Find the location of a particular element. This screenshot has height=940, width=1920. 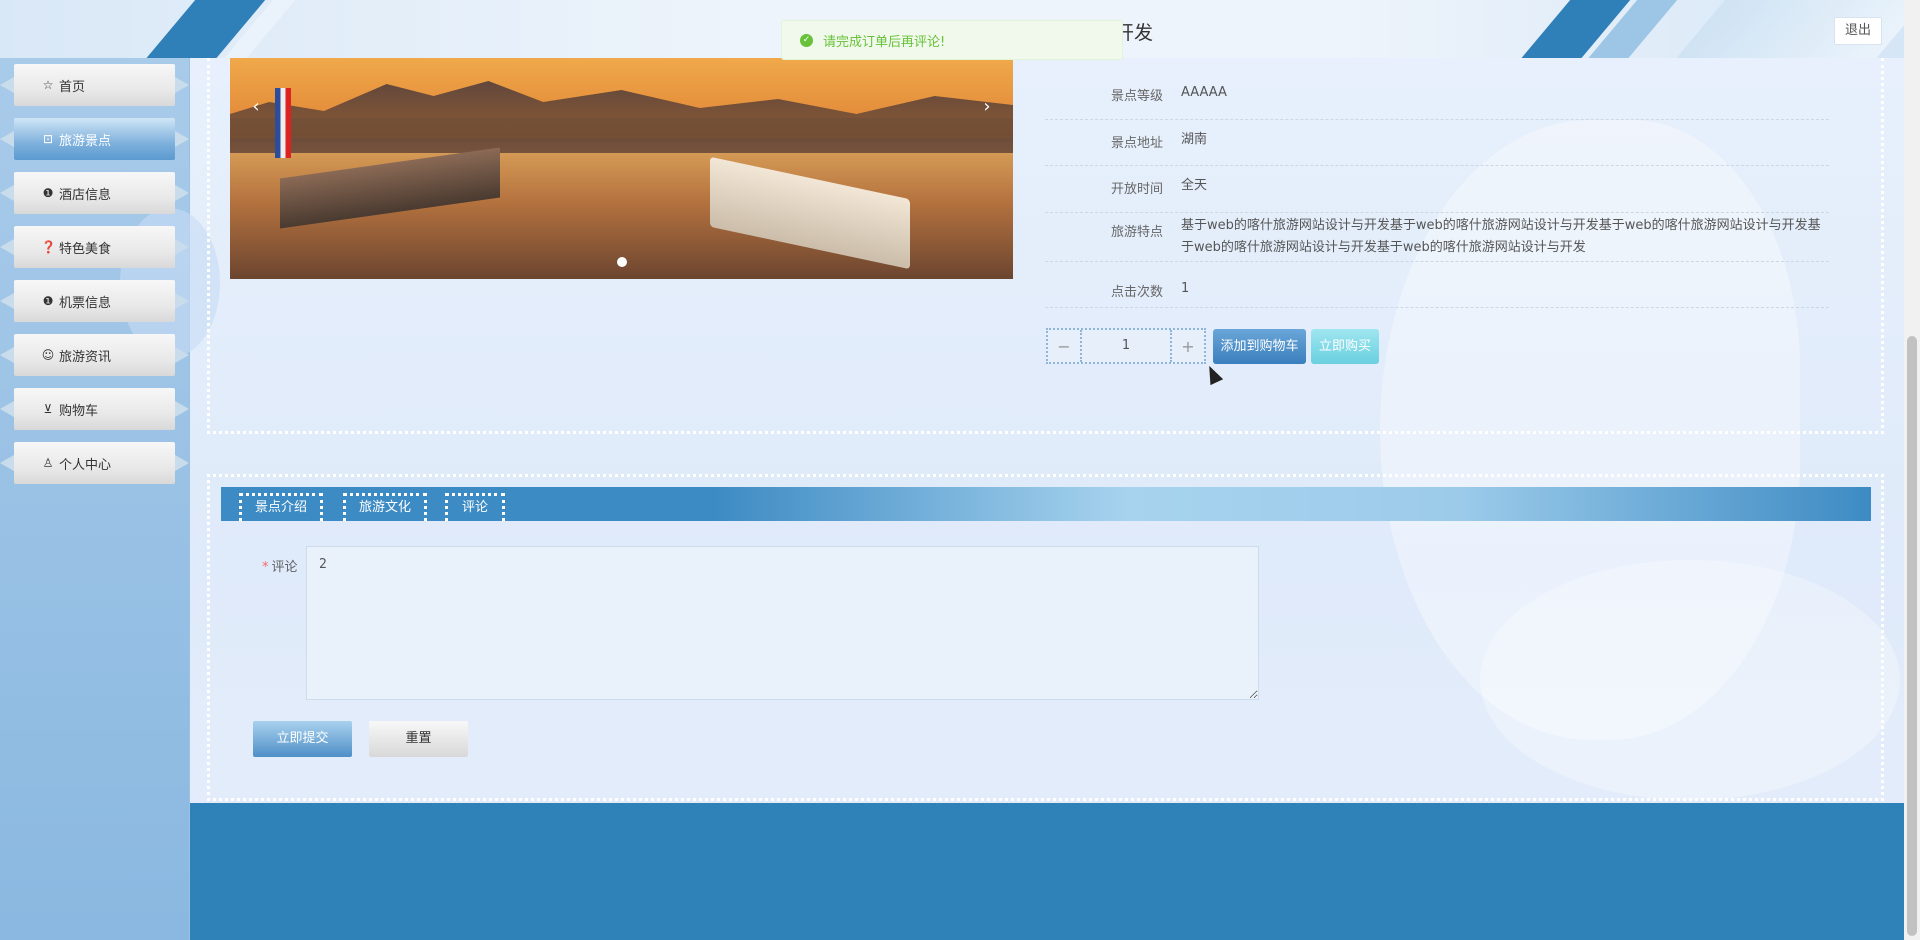

sidebar-item-label: 旅游景点 is located at coordinates (85, 141).